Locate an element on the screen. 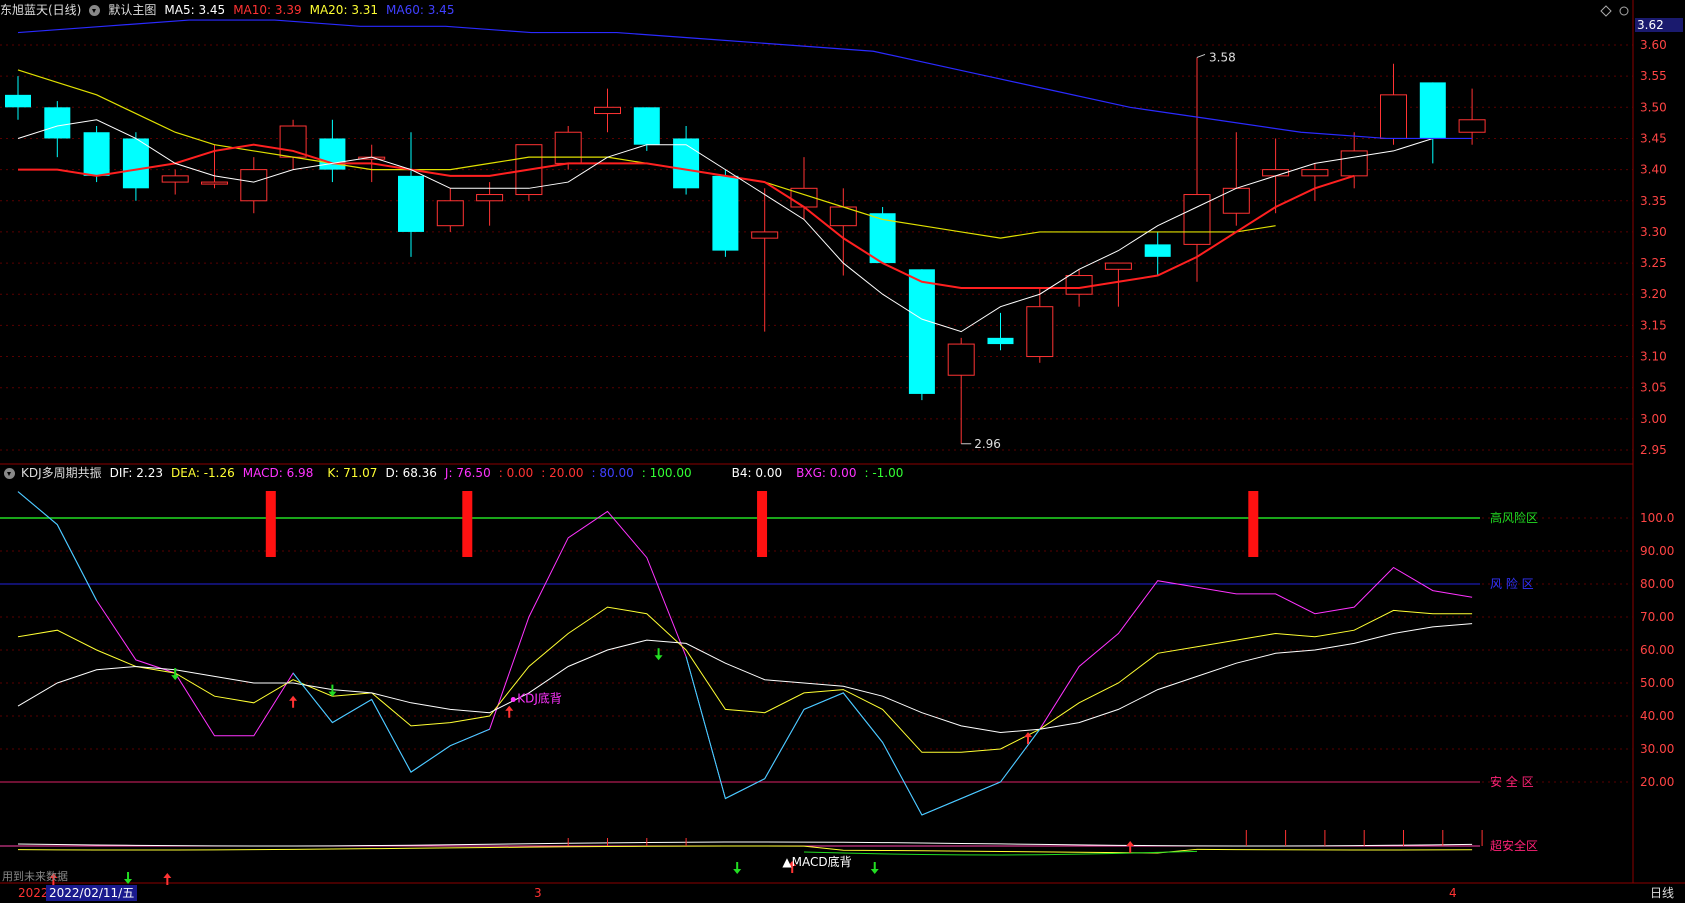  ma60-line is located at coordinates (745, 79).